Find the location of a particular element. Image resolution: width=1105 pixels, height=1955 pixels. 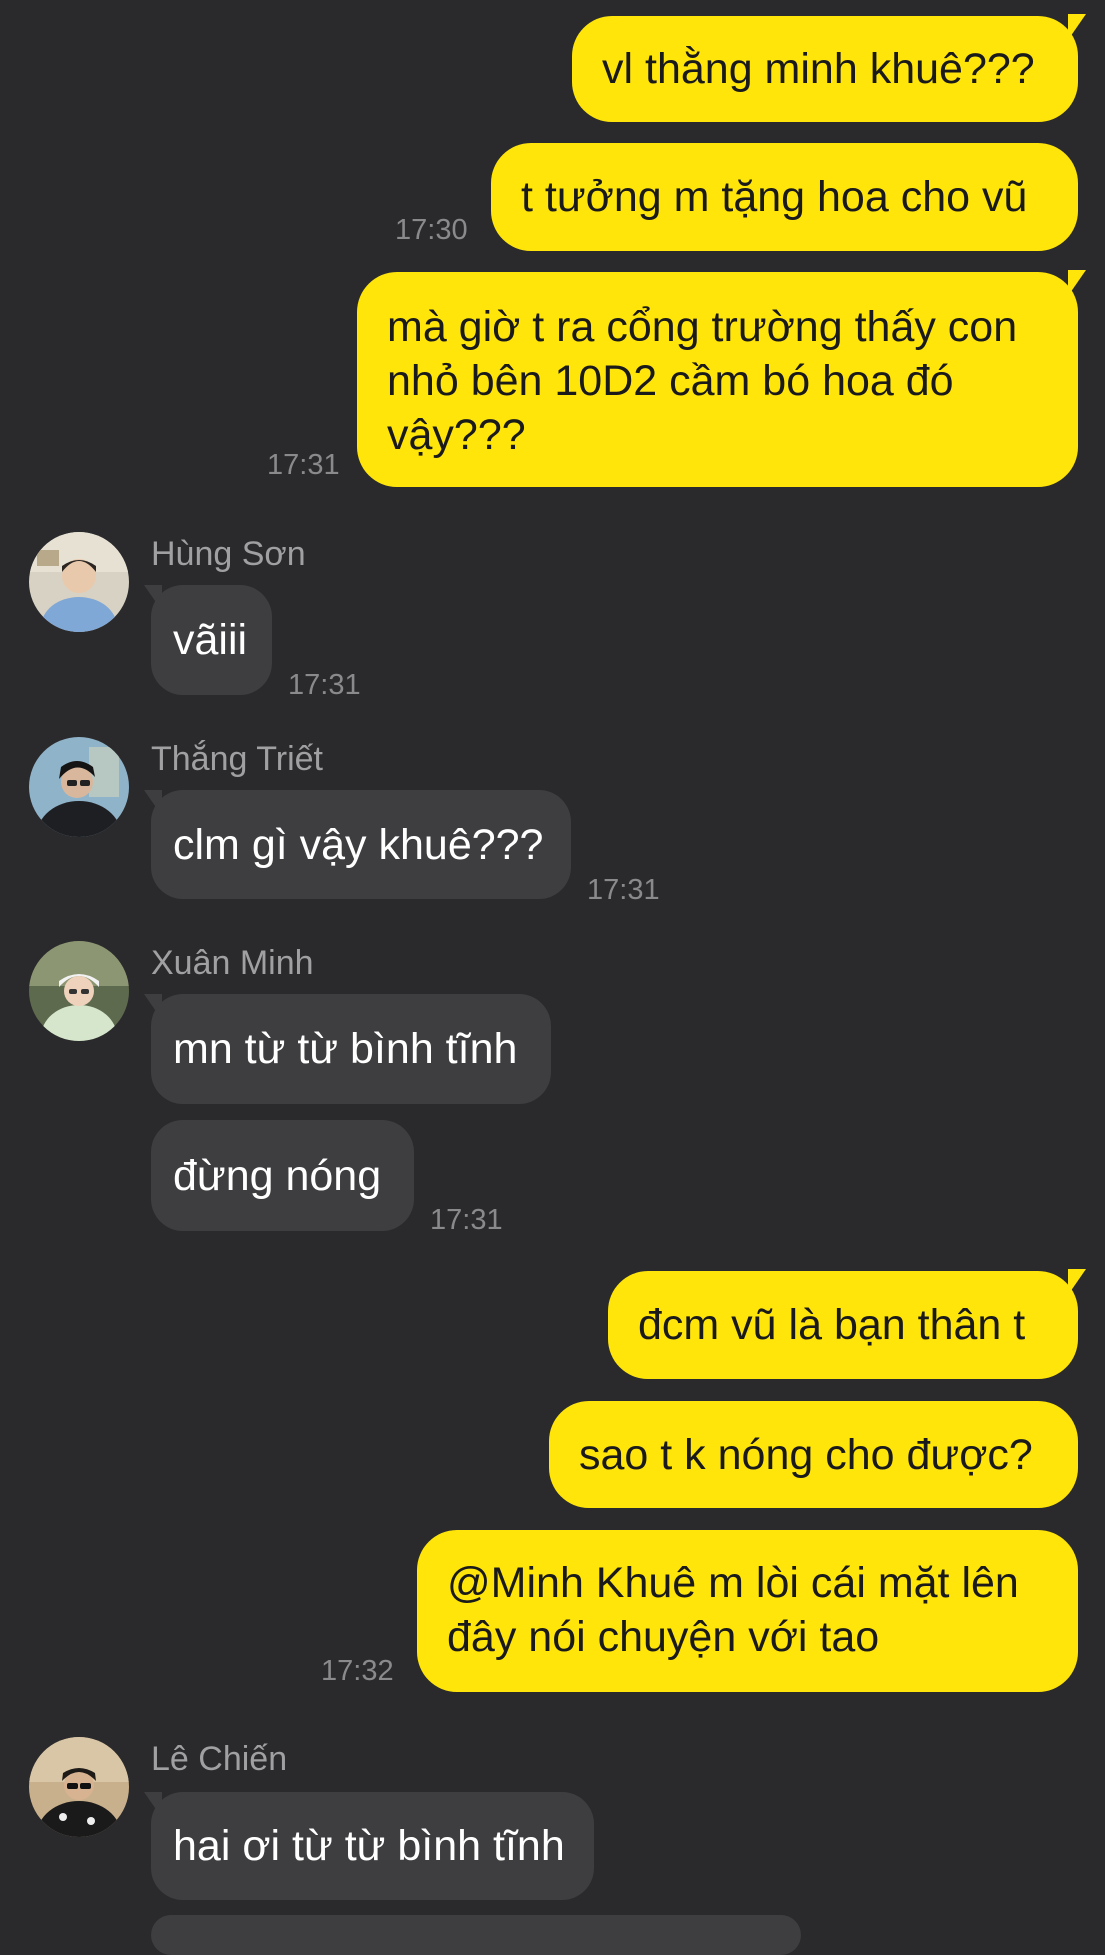

sender-name: Hùng Sơn is located at coordinates (228, 554).